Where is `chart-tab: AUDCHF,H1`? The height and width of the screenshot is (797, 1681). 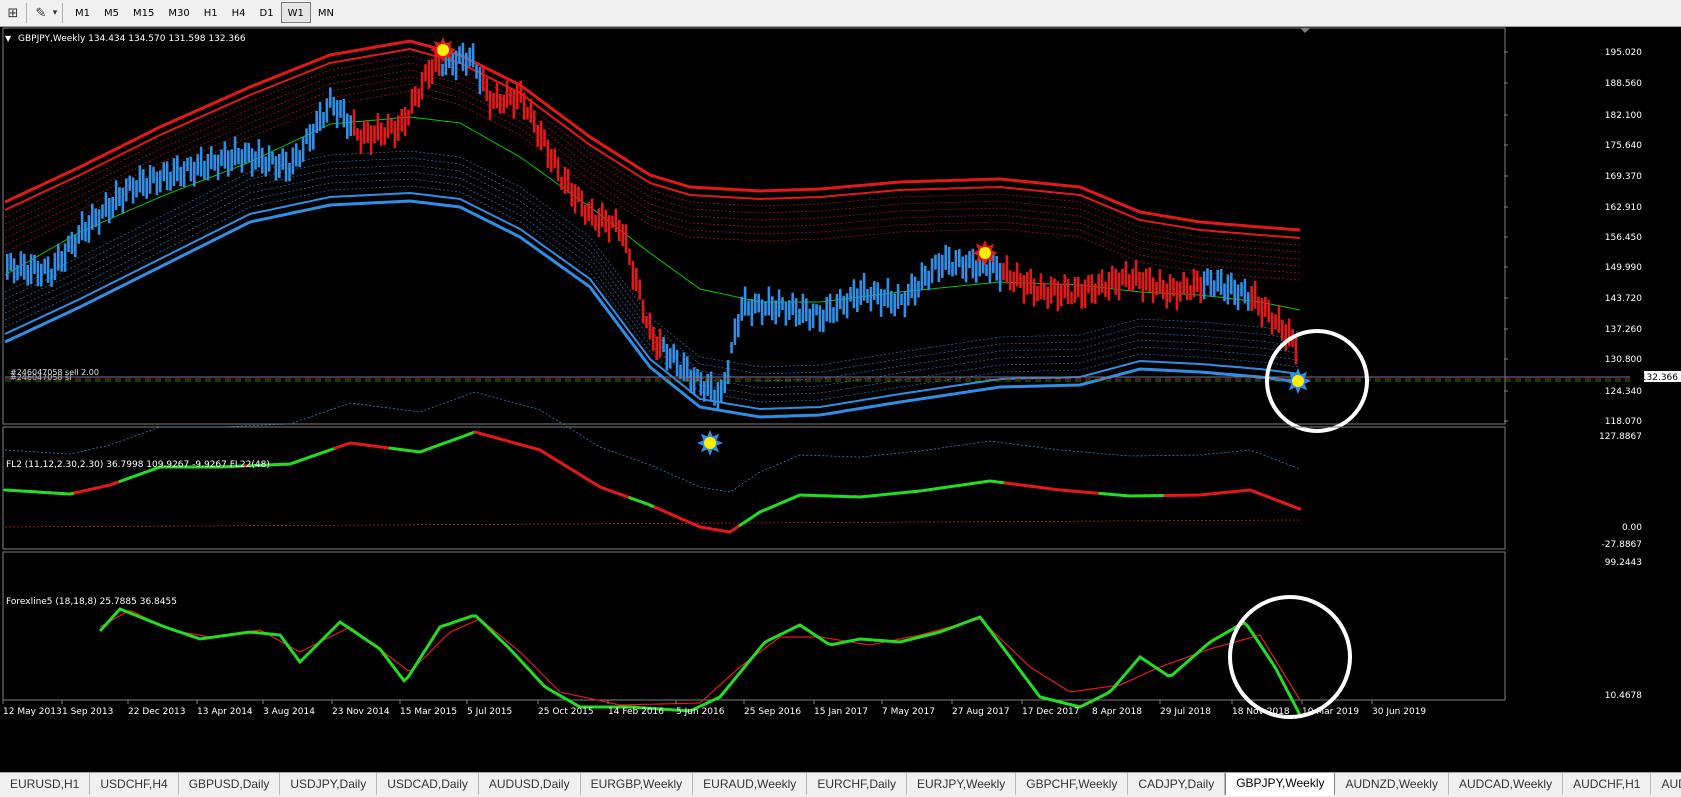 chart-tab: AUDCHF,H1 is located at coordinates (1607, 784).